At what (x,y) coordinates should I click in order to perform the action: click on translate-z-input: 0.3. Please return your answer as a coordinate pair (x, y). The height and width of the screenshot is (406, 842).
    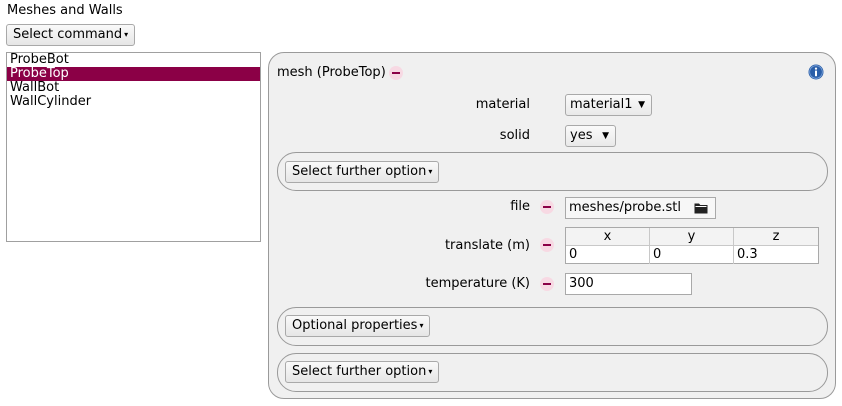
    Looking at the image, I should click on (776, 255).